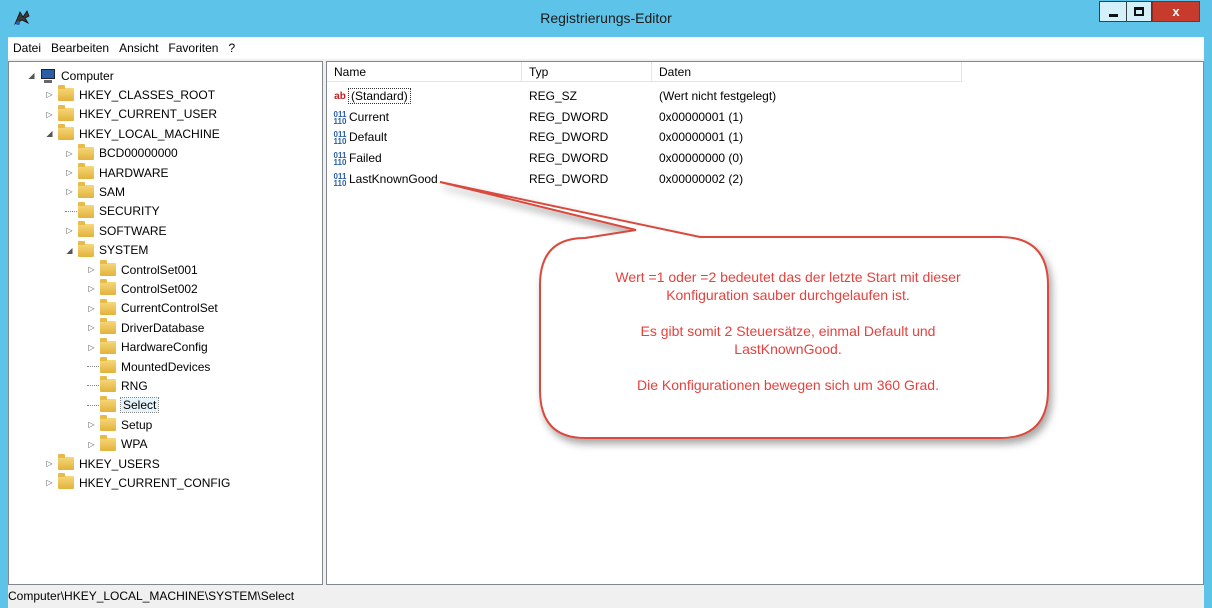 The height and width of the screenshot is (608, 1212). I want to click on tree-item: ▷ HKEY_CURRENT_CONFIG, so click(137, 482).